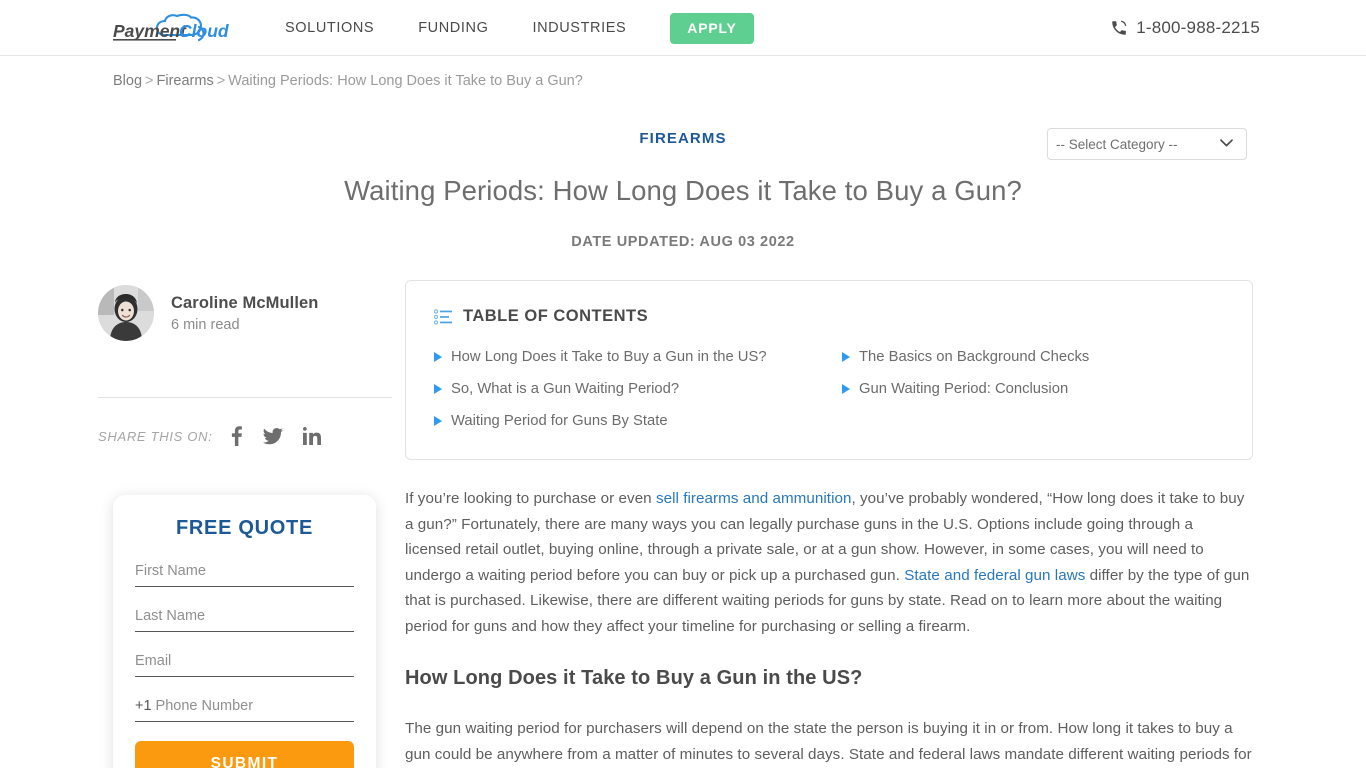  Describe the element at coordinates (559, 421) in the screenshot. I see `toc-item-label: Waiting Period for Guns By State` at that location.